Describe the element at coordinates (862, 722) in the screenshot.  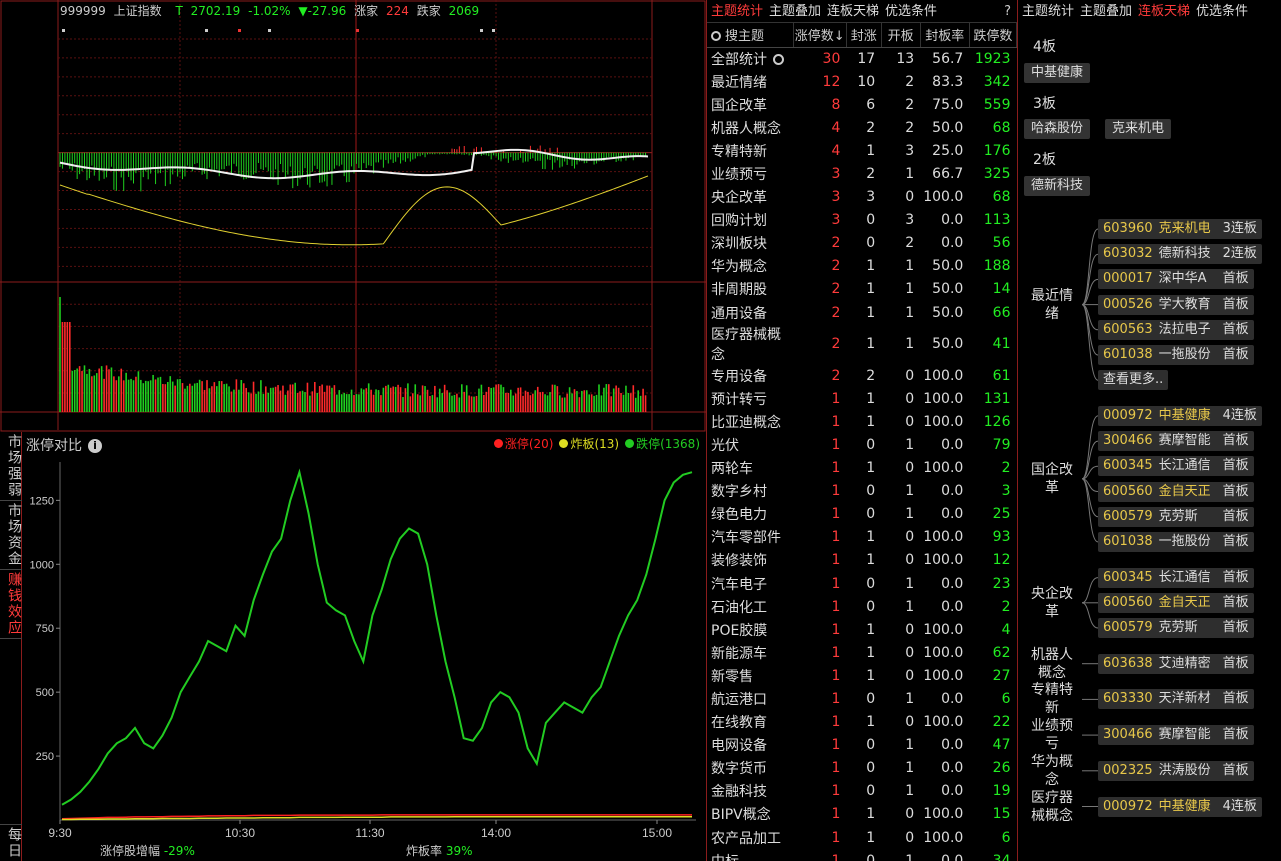
I see `table-row: 在线教育 1 1 0 100.0 22` at that location.